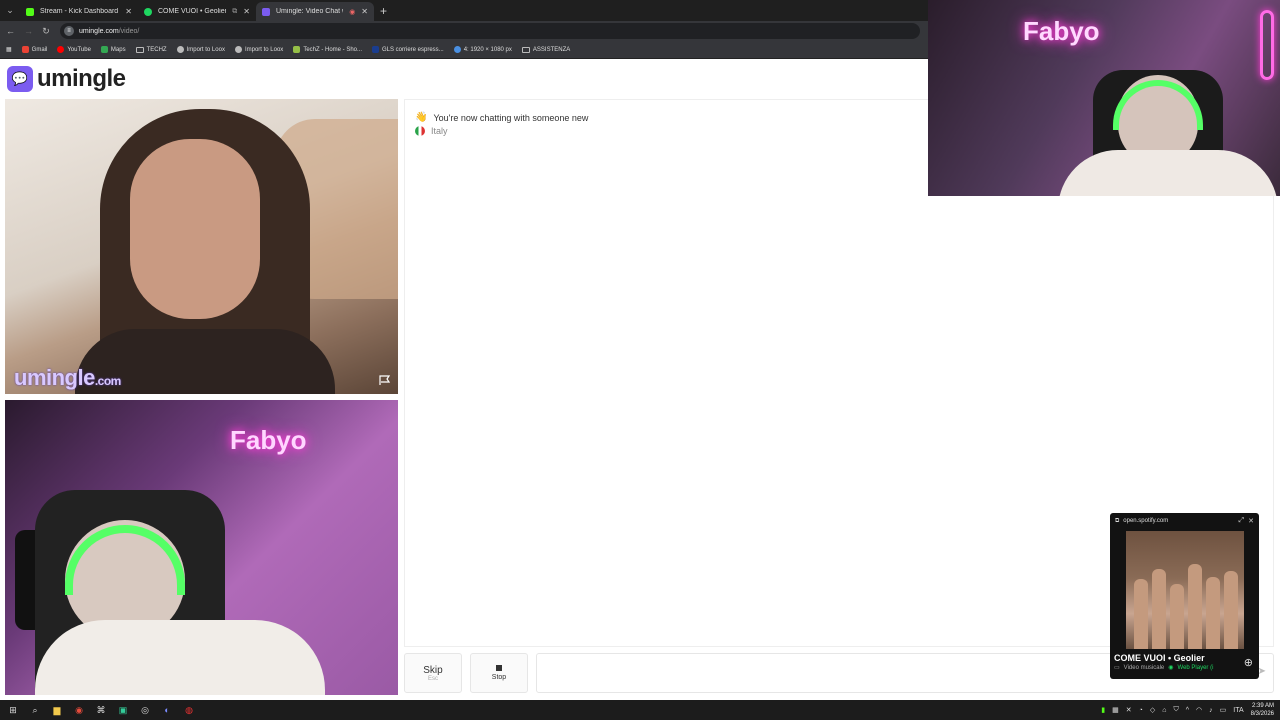 The image size is (1280, 720). What do you see at coordinates (123, 710) in the screenshot?
I see `terminal-icon: ▣` at bounding box center [123, 710].